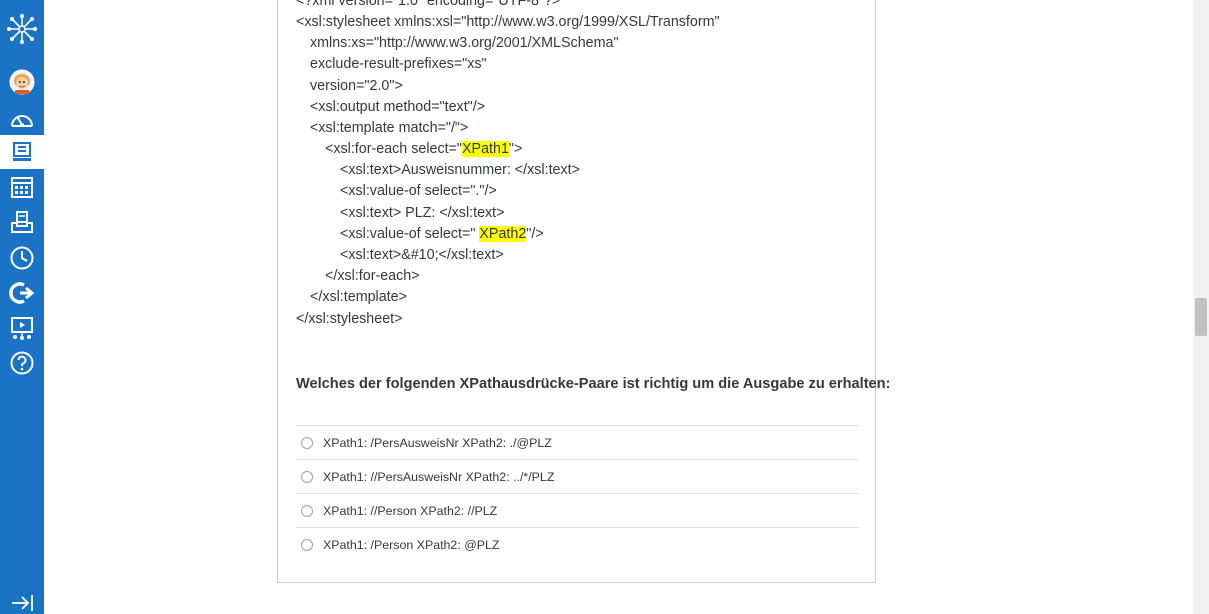  I want to click on page-scrollbar, so click(1201, 307).